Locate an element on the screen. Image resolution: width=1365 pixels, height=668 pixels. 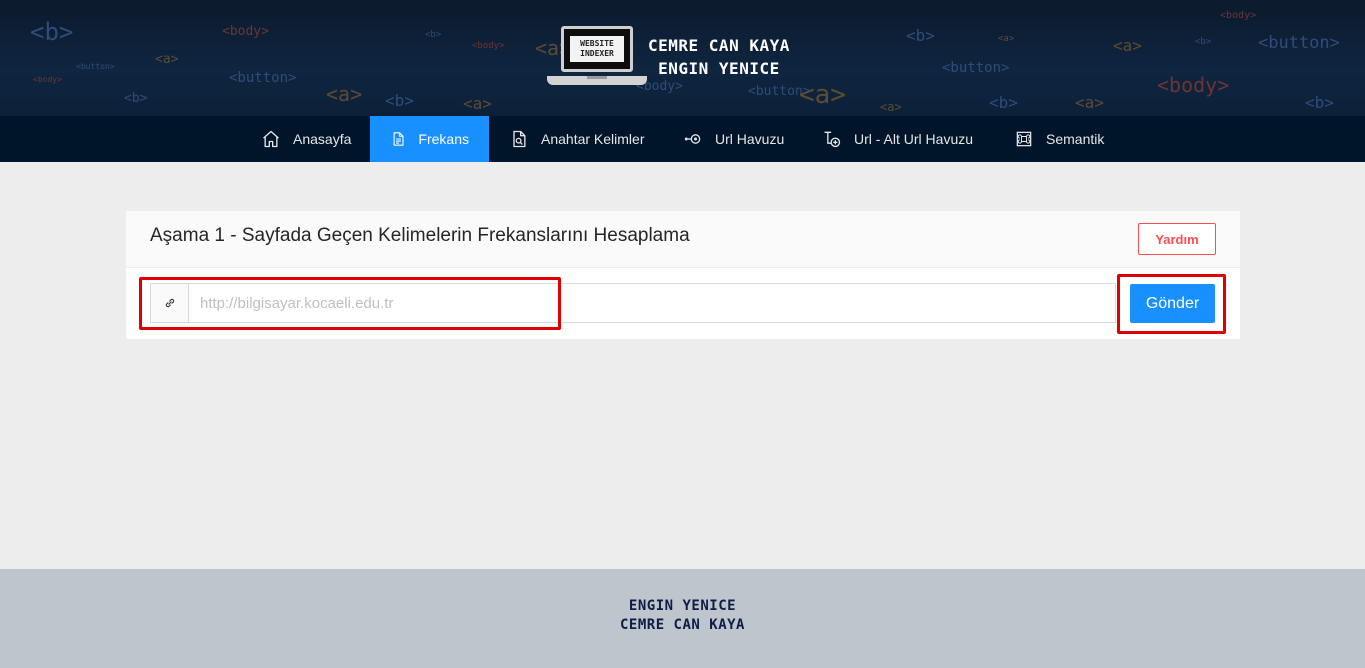
url-input-group is located at coordinates (633, 303).